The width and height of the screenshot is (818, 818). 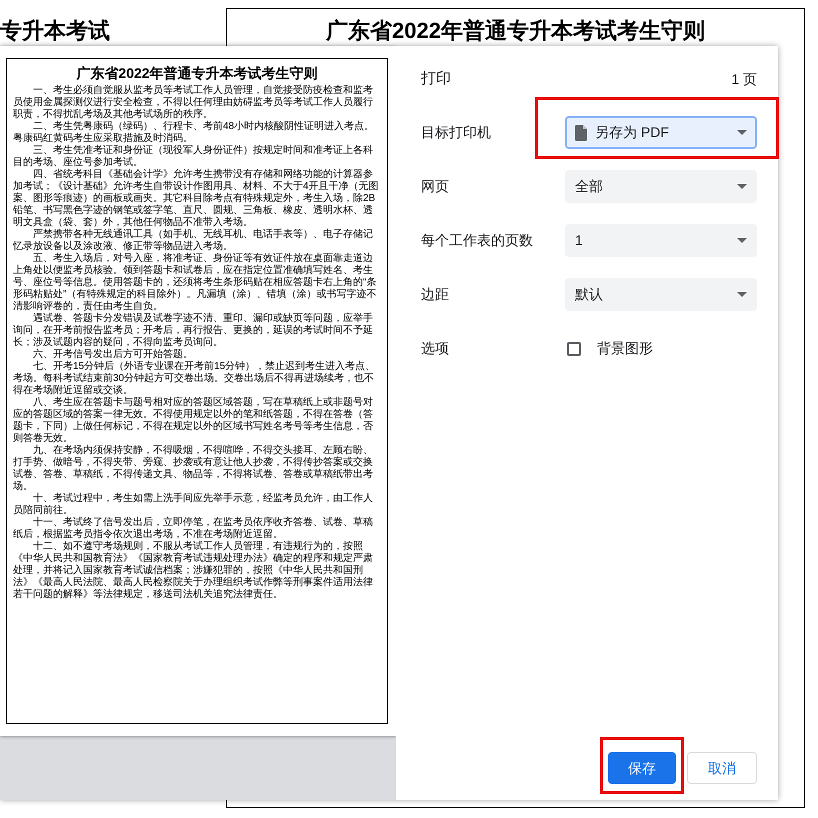 What do you see at coordinates (581, 132) in the screenshot?
I see `document-icon` at bounding box center [581, 132].